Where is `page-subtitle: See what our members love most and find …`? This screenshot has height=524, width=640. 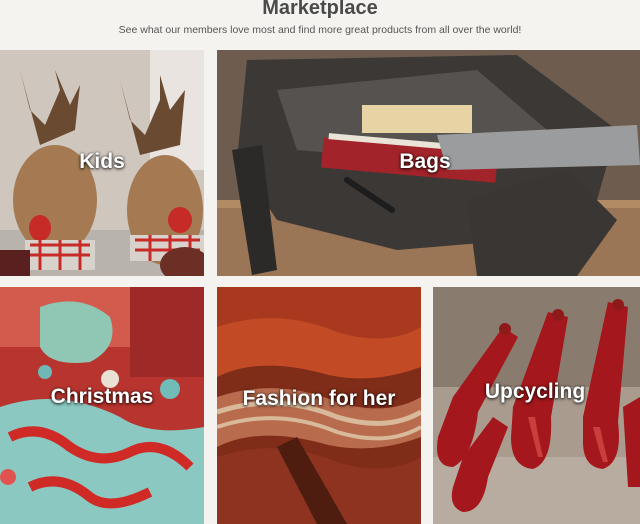 page-subtitle: See what our members love most and find … is located at coordinates (320, 30).